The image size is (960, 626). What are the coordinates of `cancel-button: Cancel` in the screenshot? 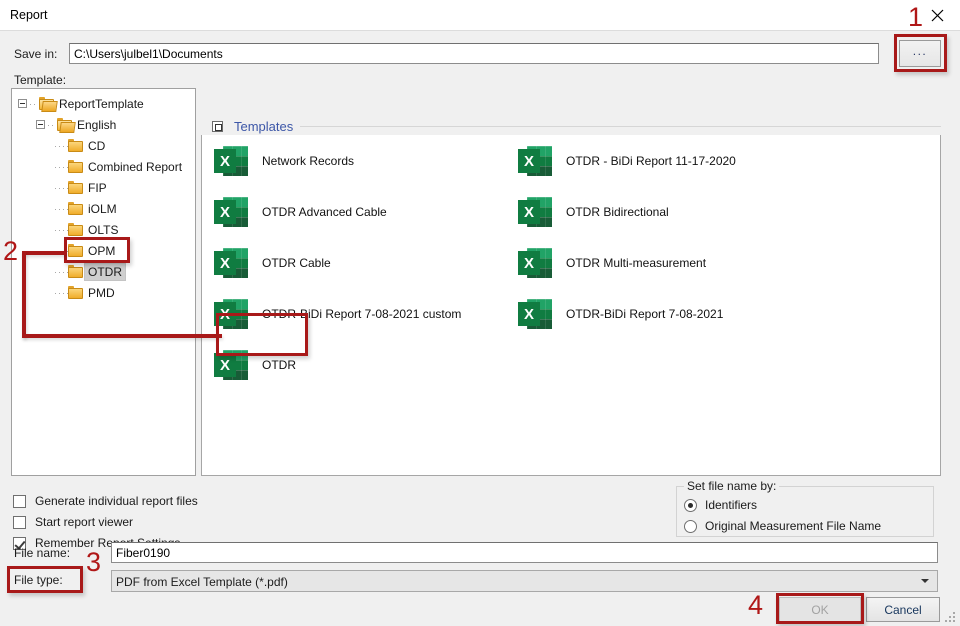 It's located at (903, 609).